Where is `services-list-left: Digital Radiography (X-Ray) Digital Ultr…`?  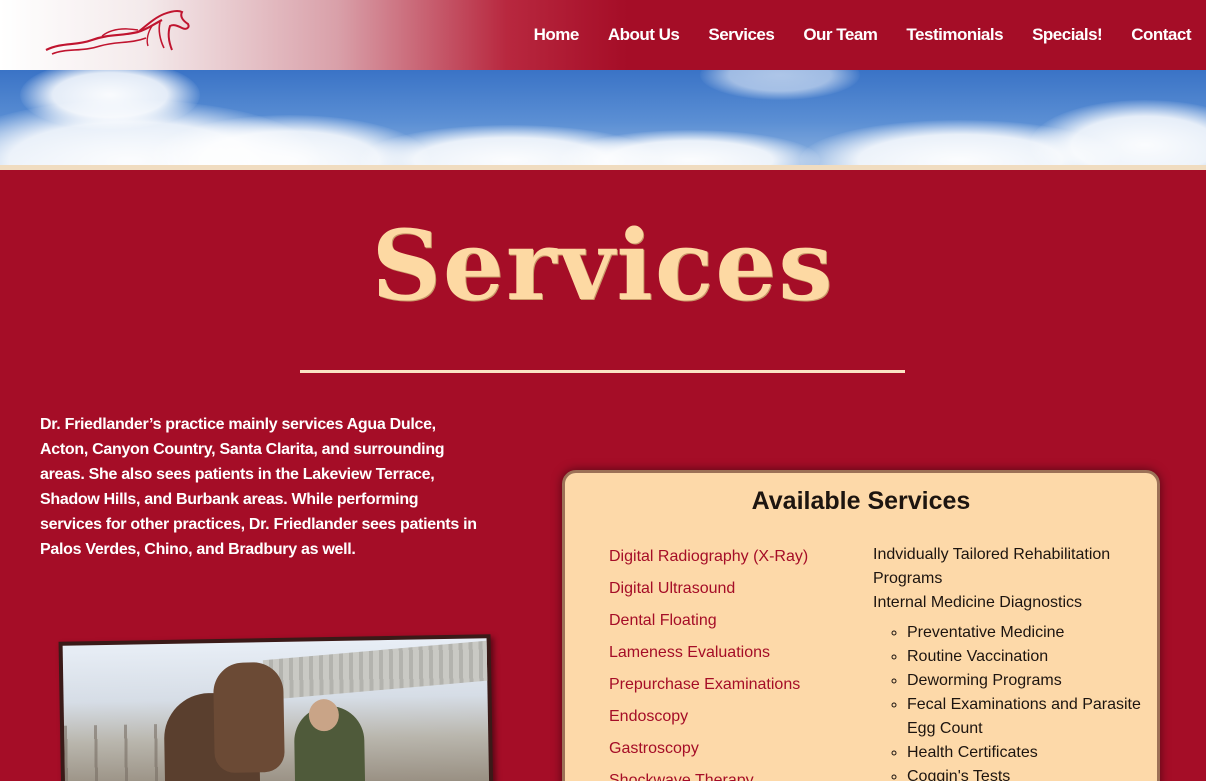 services-list-left: Digital Radiography (X-Ray) Digital Ultr… is located at coordinates (734, 663).